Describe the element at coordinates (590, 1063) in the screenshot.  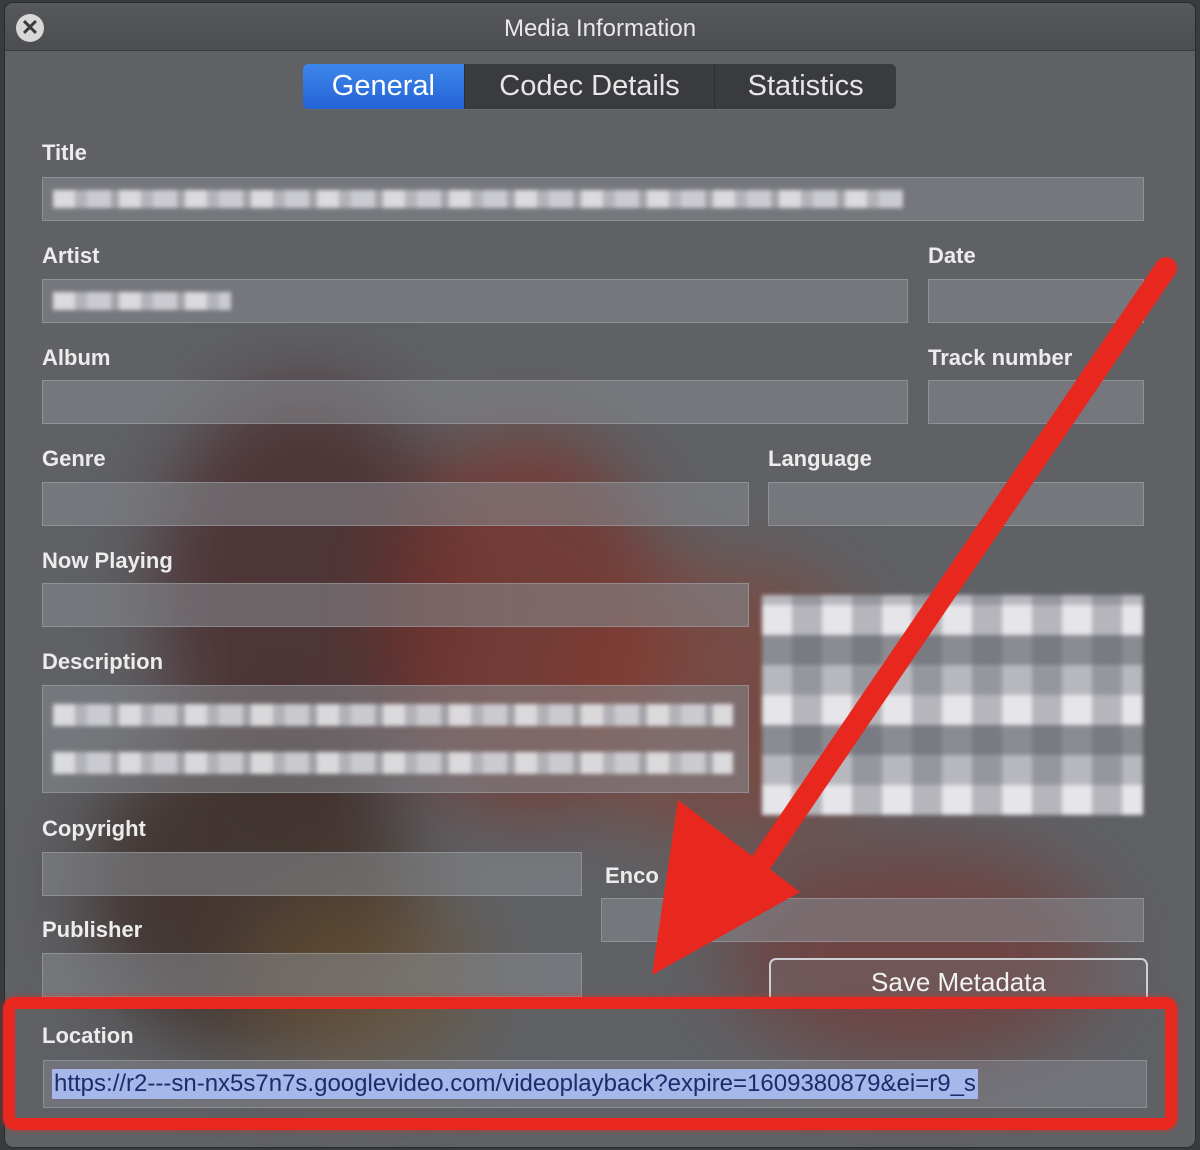
I see `location-highlight-box` at that location.